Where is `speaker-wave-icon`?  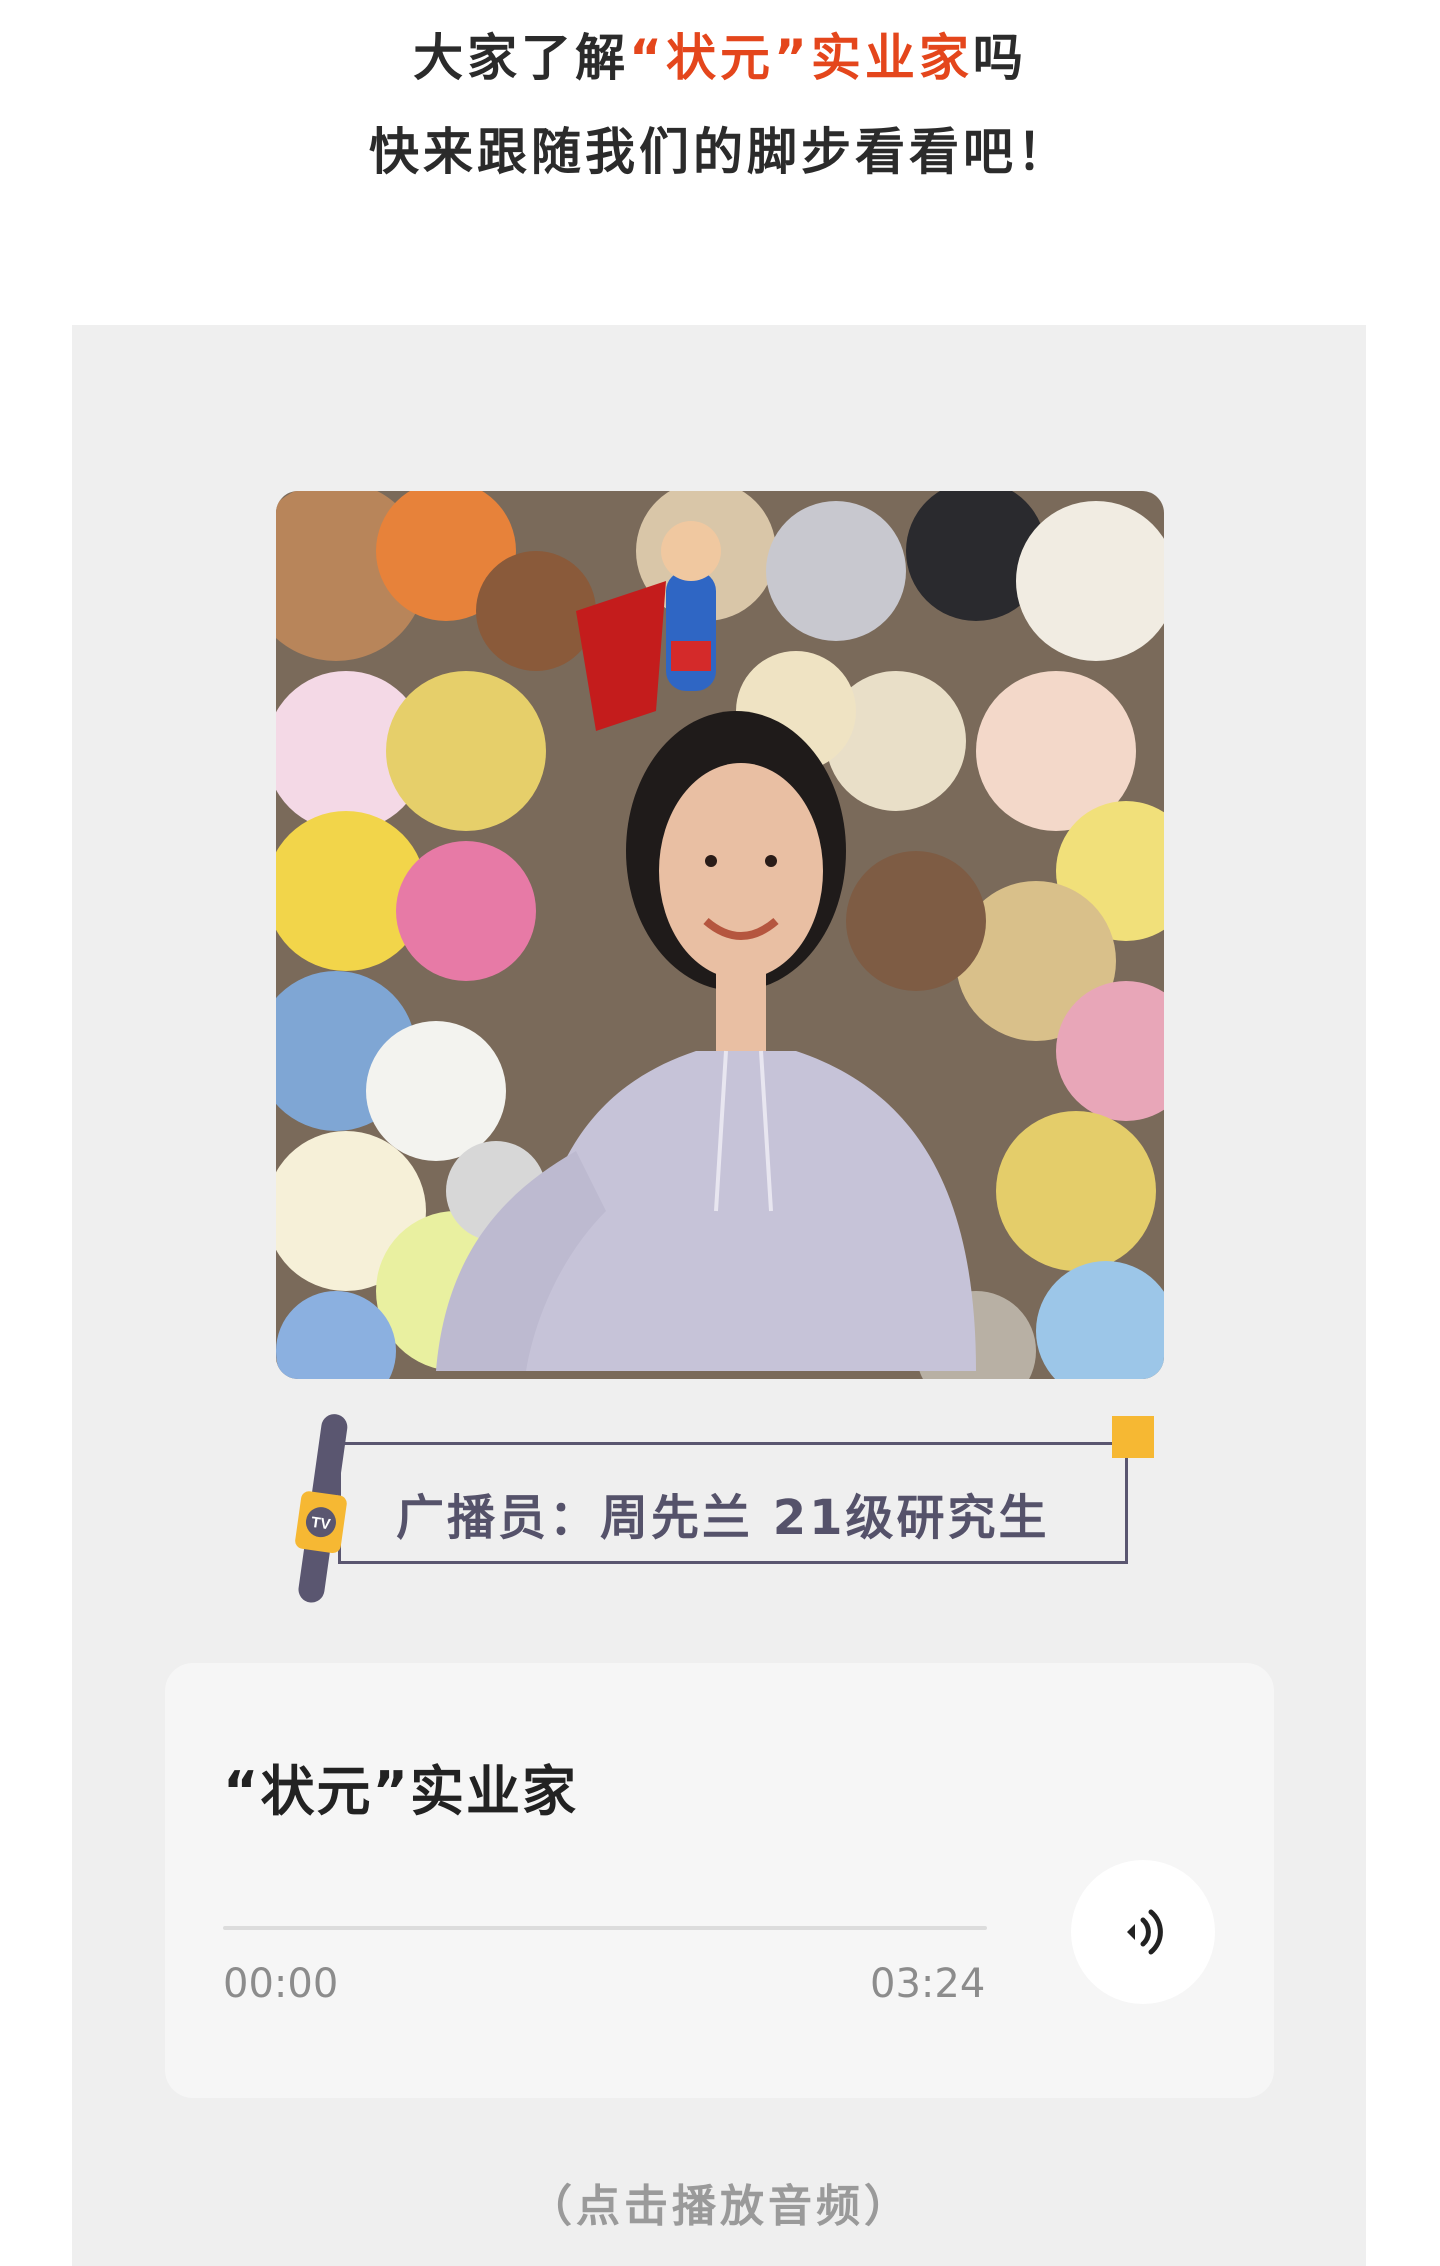
speaker-wave-icon is located at coordinates (1145, 1932).